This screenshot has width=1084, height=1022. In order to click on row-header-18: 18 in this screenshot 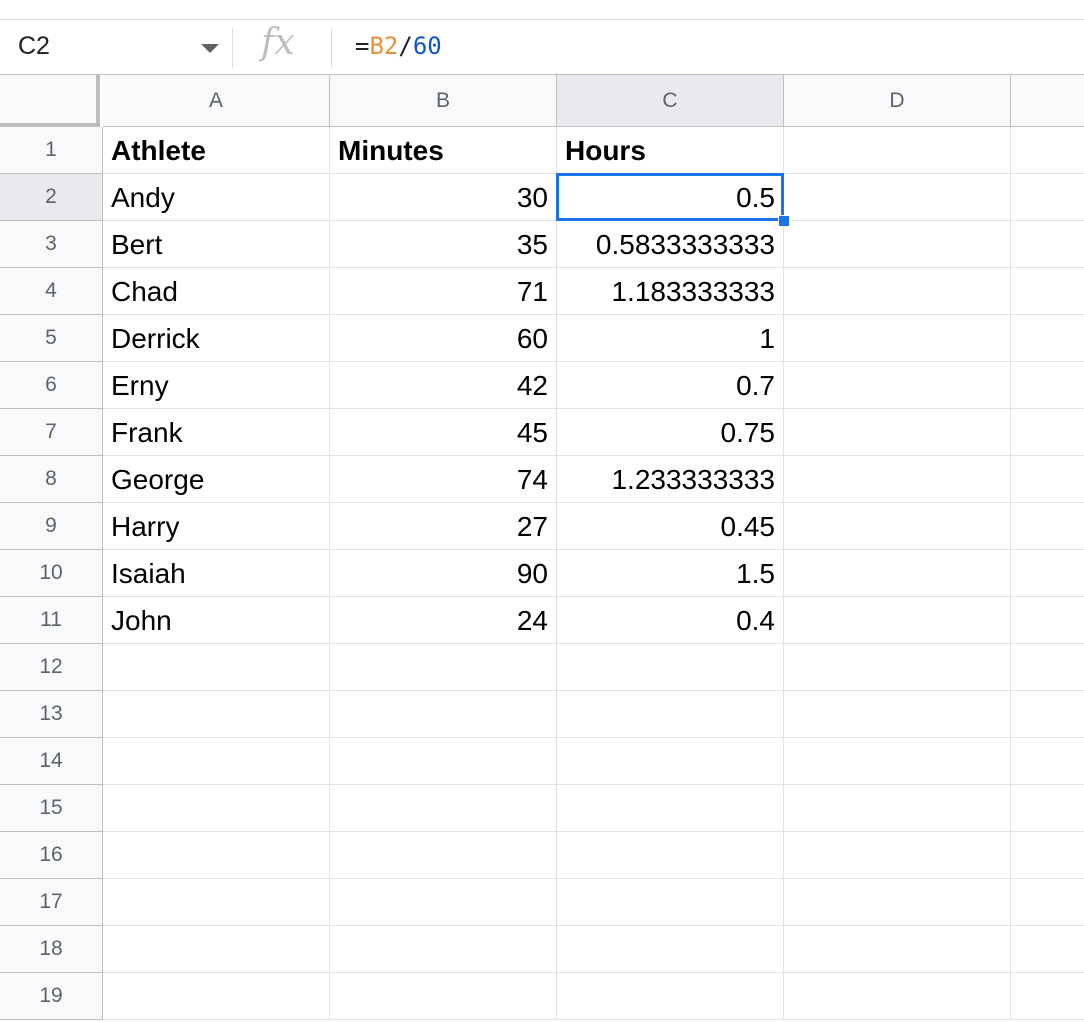, I will do `click(51, 949)`.